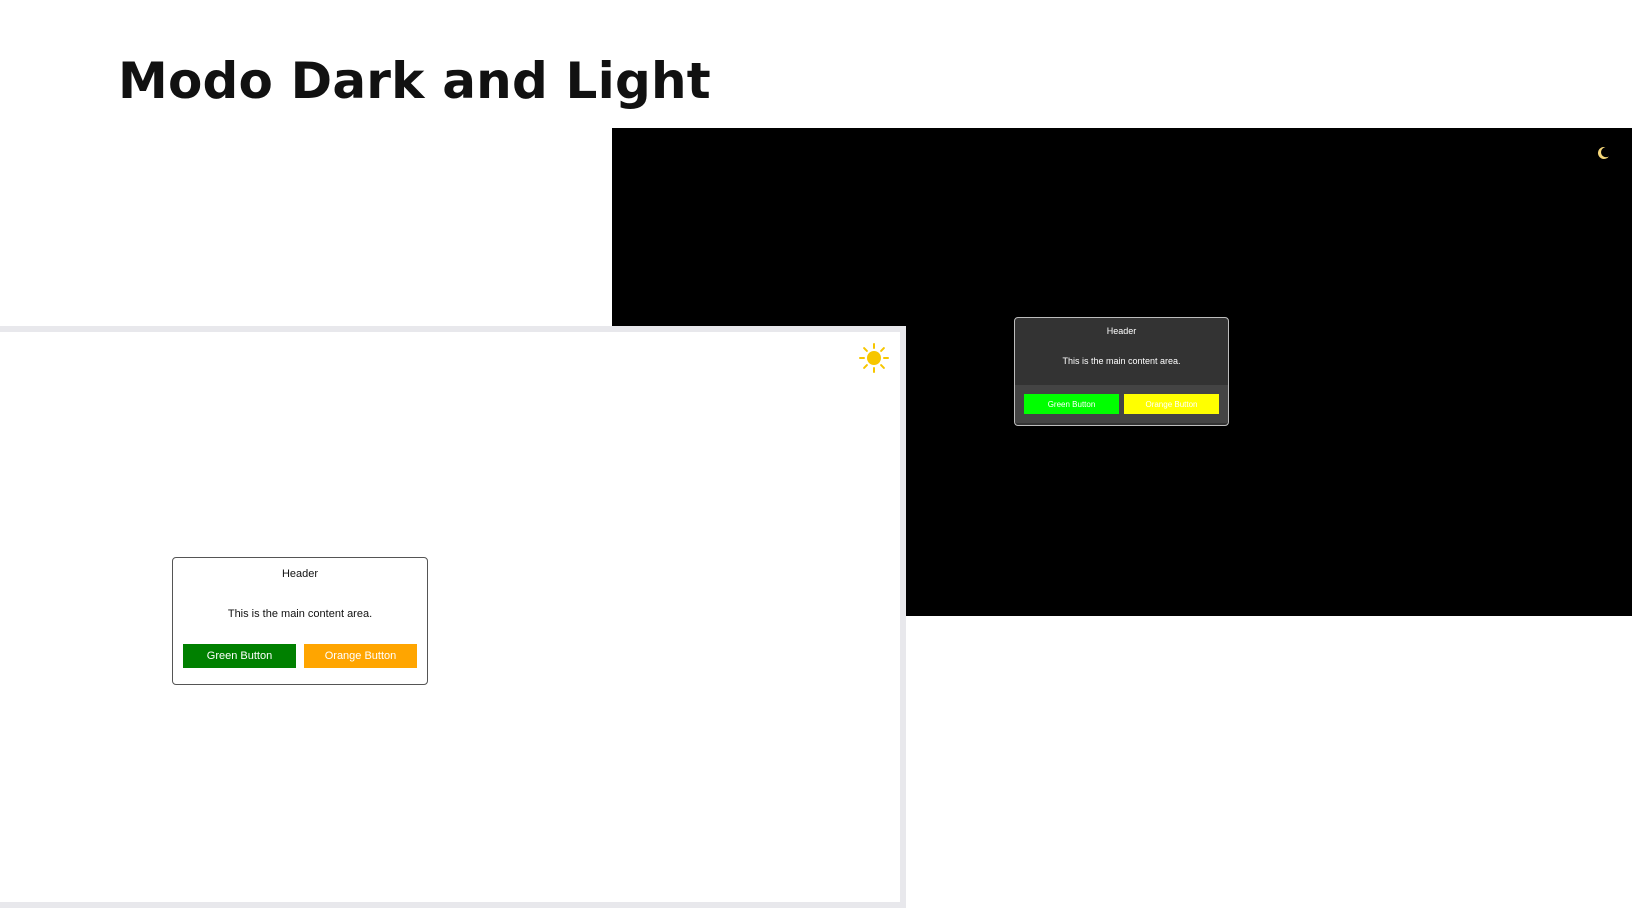 The height and width of the screenshot is (924, 1640). What do you see at coordinates (874, 358) in the screenshot?
I see `sun-icon` at bounding box center [874, 358].